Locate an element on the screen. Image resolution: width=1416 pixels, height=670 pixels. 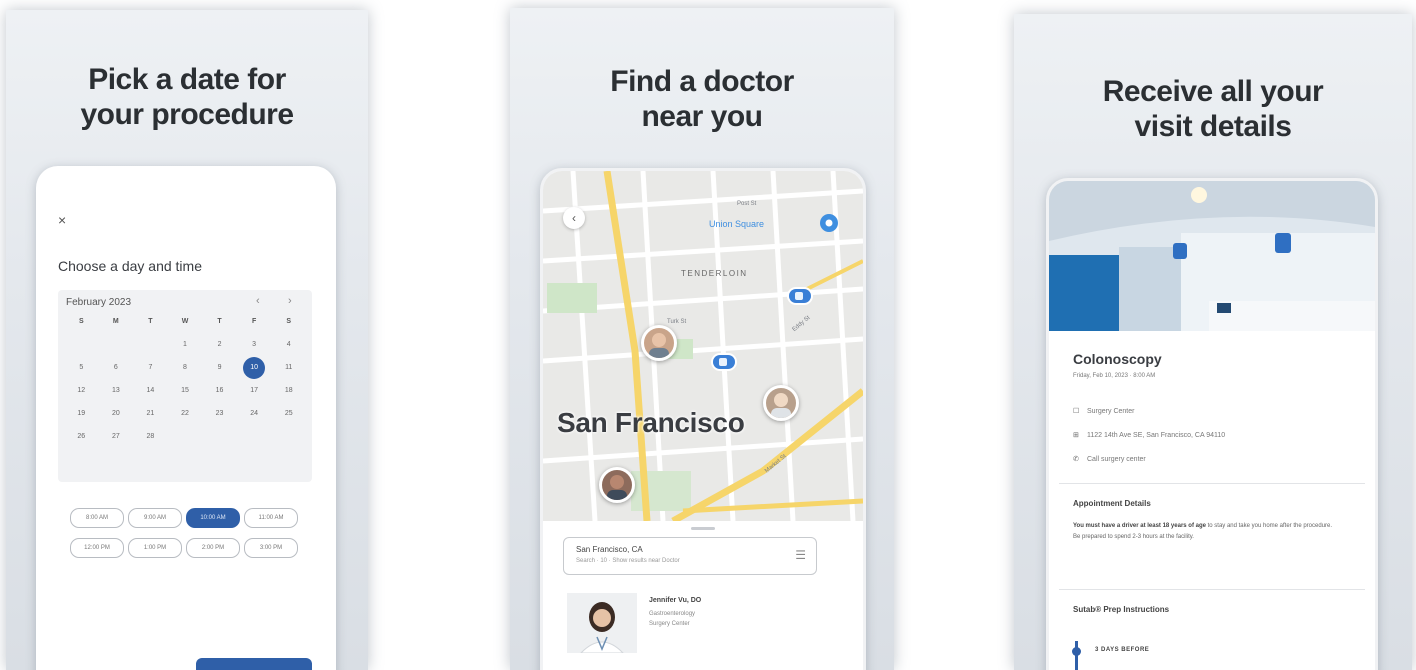
calendar-day: 28 is located at coordinates (150, 436).